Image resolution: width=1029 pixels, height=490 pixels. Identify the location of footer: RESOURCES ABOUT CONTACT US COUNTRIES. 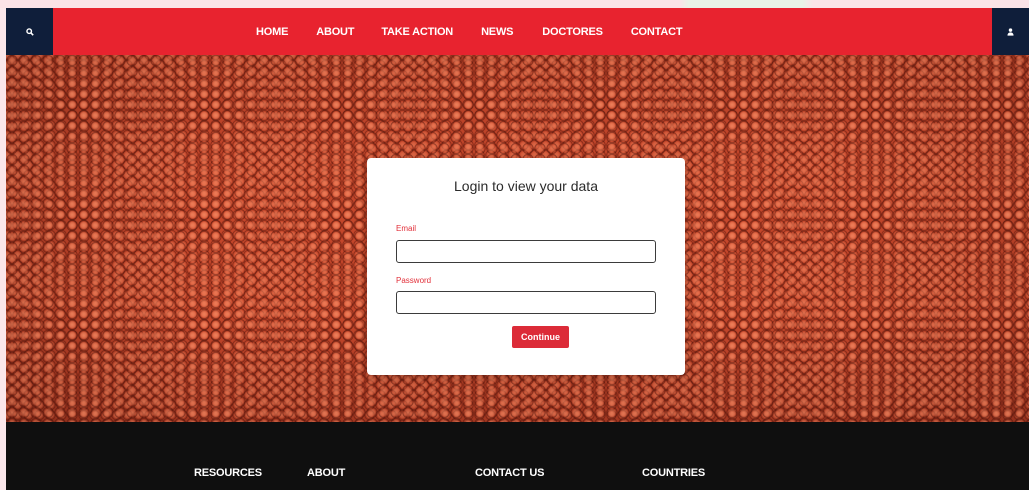
(517, 456).